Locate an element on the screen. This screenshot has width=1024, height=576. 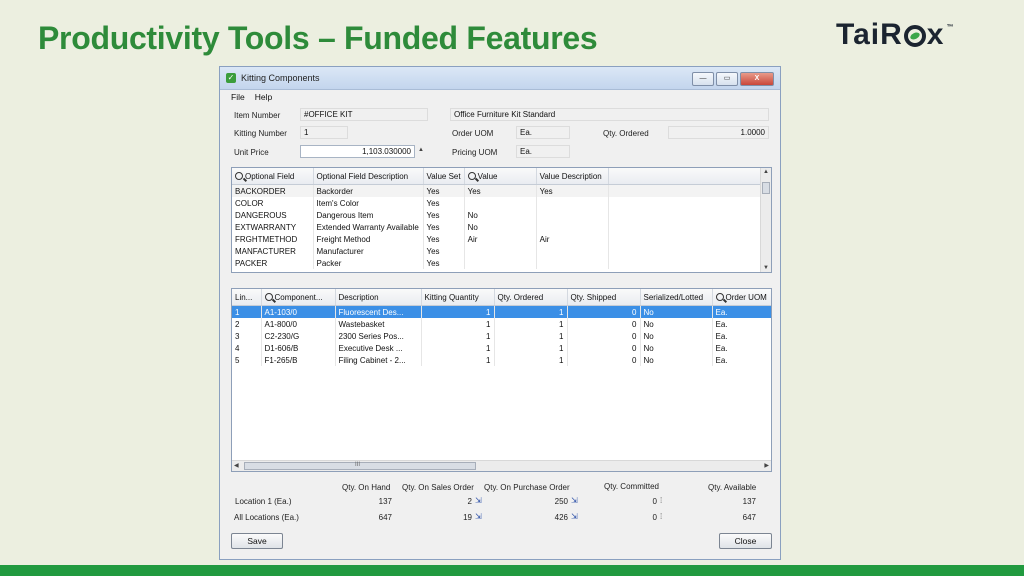
col-qty-shipped: Qty. Shipped is located at coordinates (604, 297).